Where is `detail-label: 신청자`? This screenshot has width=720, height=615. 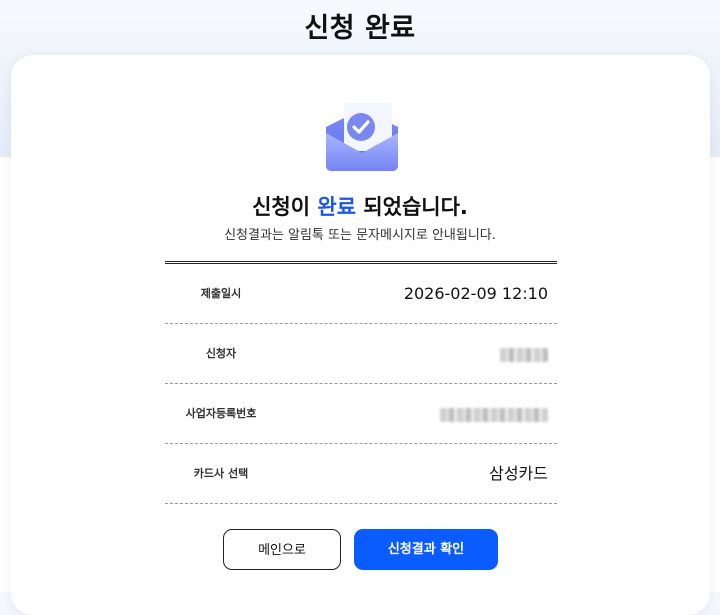
detail-label: 신청자 is located at coordinates (221, 353).